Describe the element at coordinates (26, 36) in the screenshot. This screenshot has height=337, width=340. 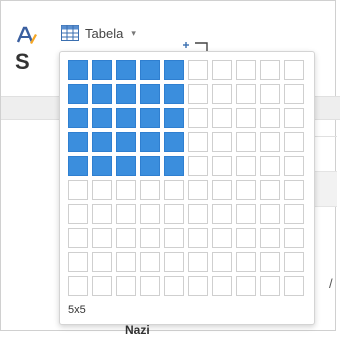
I see `text-color-icon` at that location.